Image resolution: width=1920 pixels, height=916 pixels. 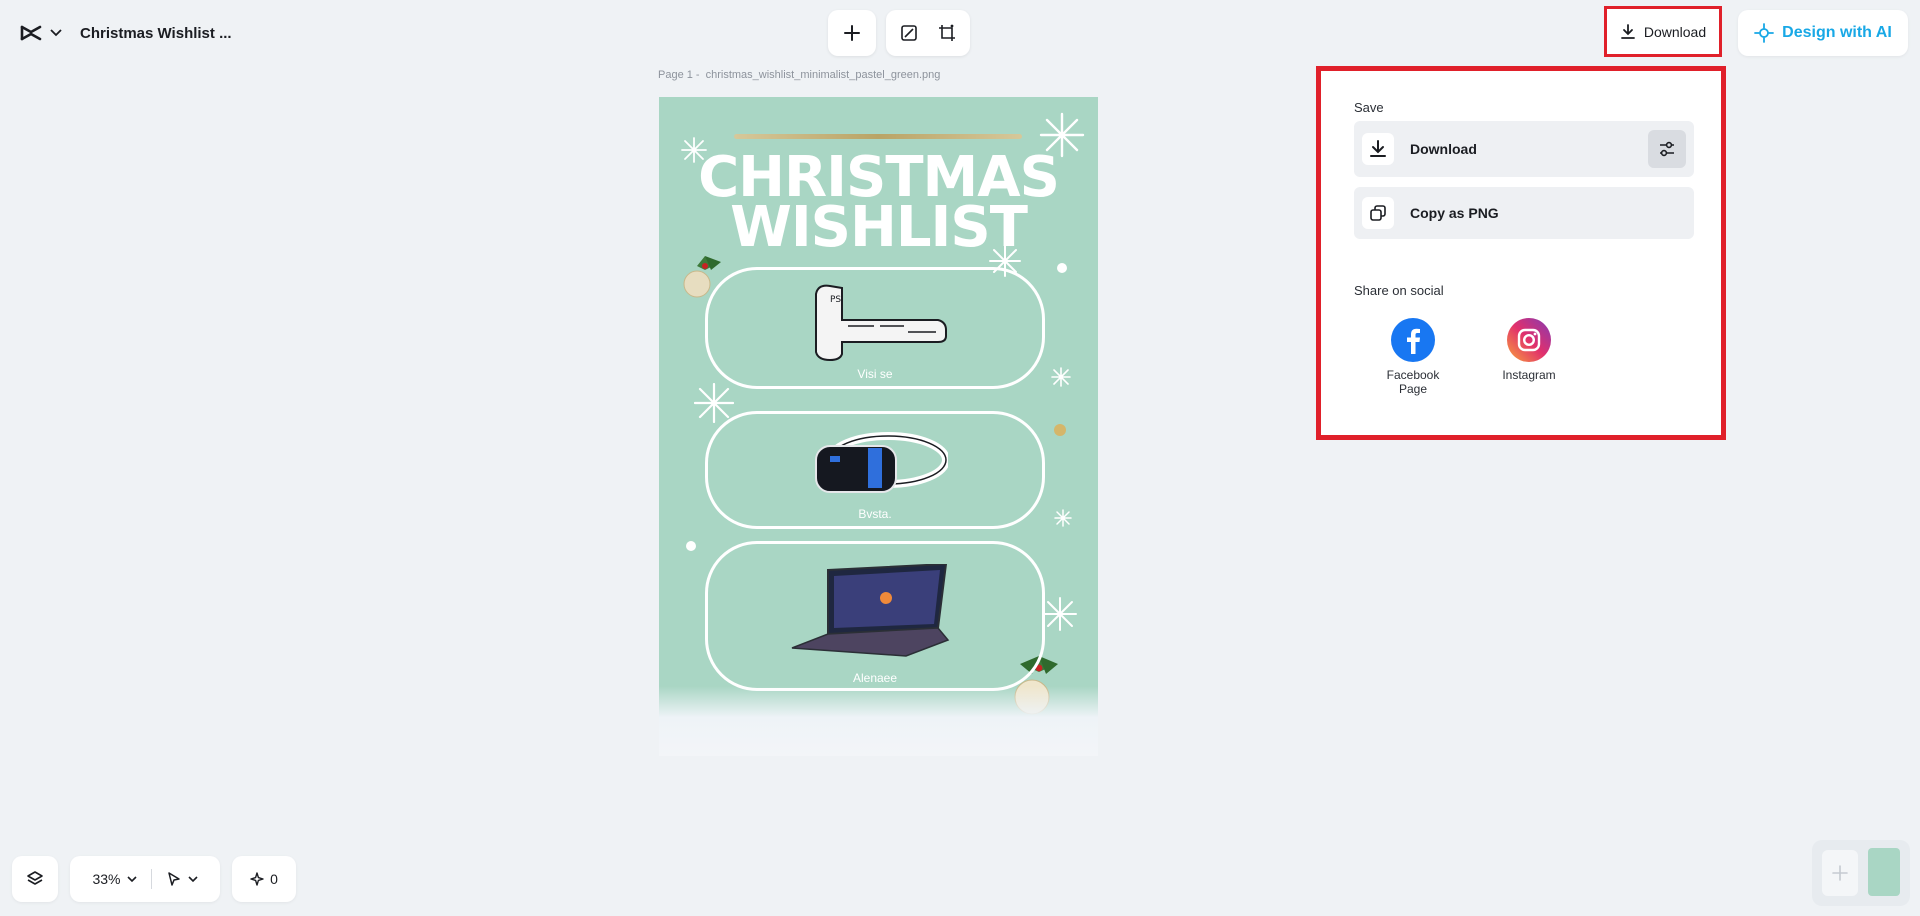 I want to click on snow-ground, so click(x=878, y=721).